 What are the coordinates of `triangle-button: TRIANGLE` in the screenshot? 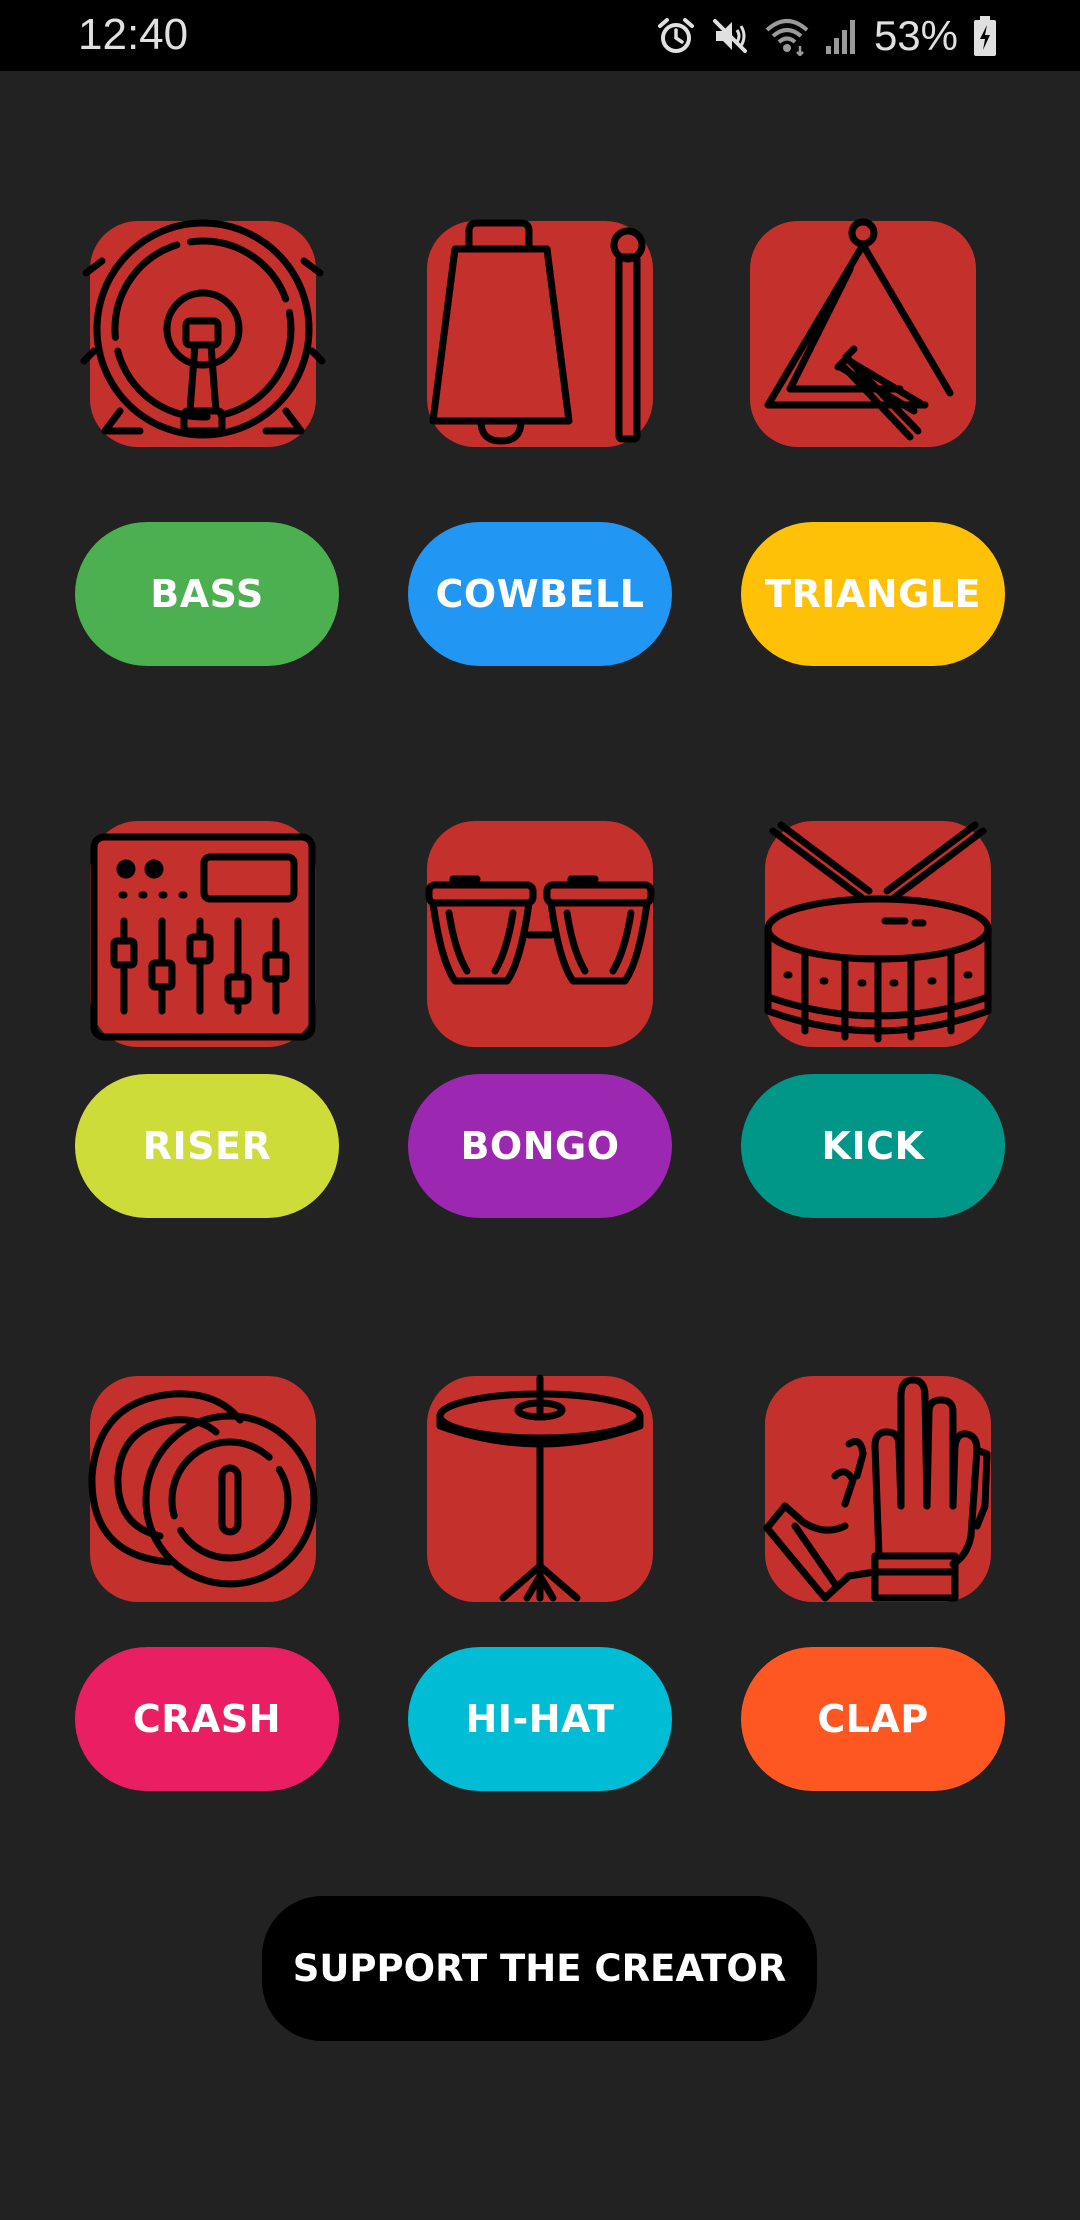 It's located at (873, 594).